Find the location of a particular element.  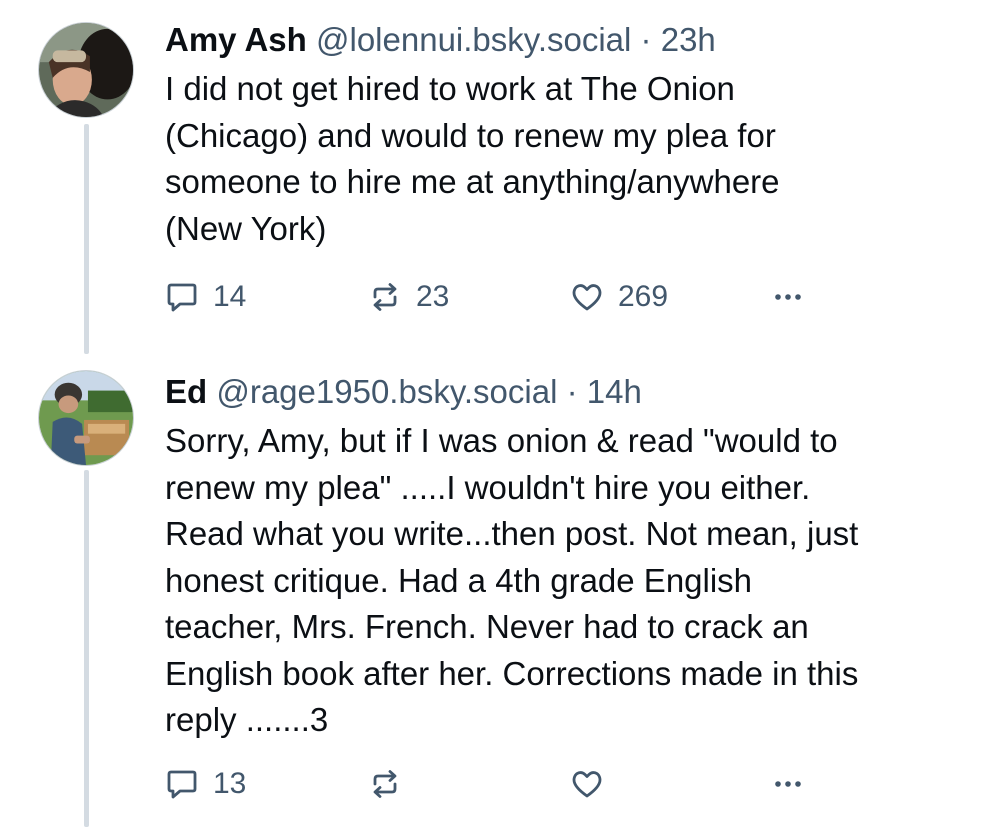

like-button: 269 is located at coordinates (619, 297).